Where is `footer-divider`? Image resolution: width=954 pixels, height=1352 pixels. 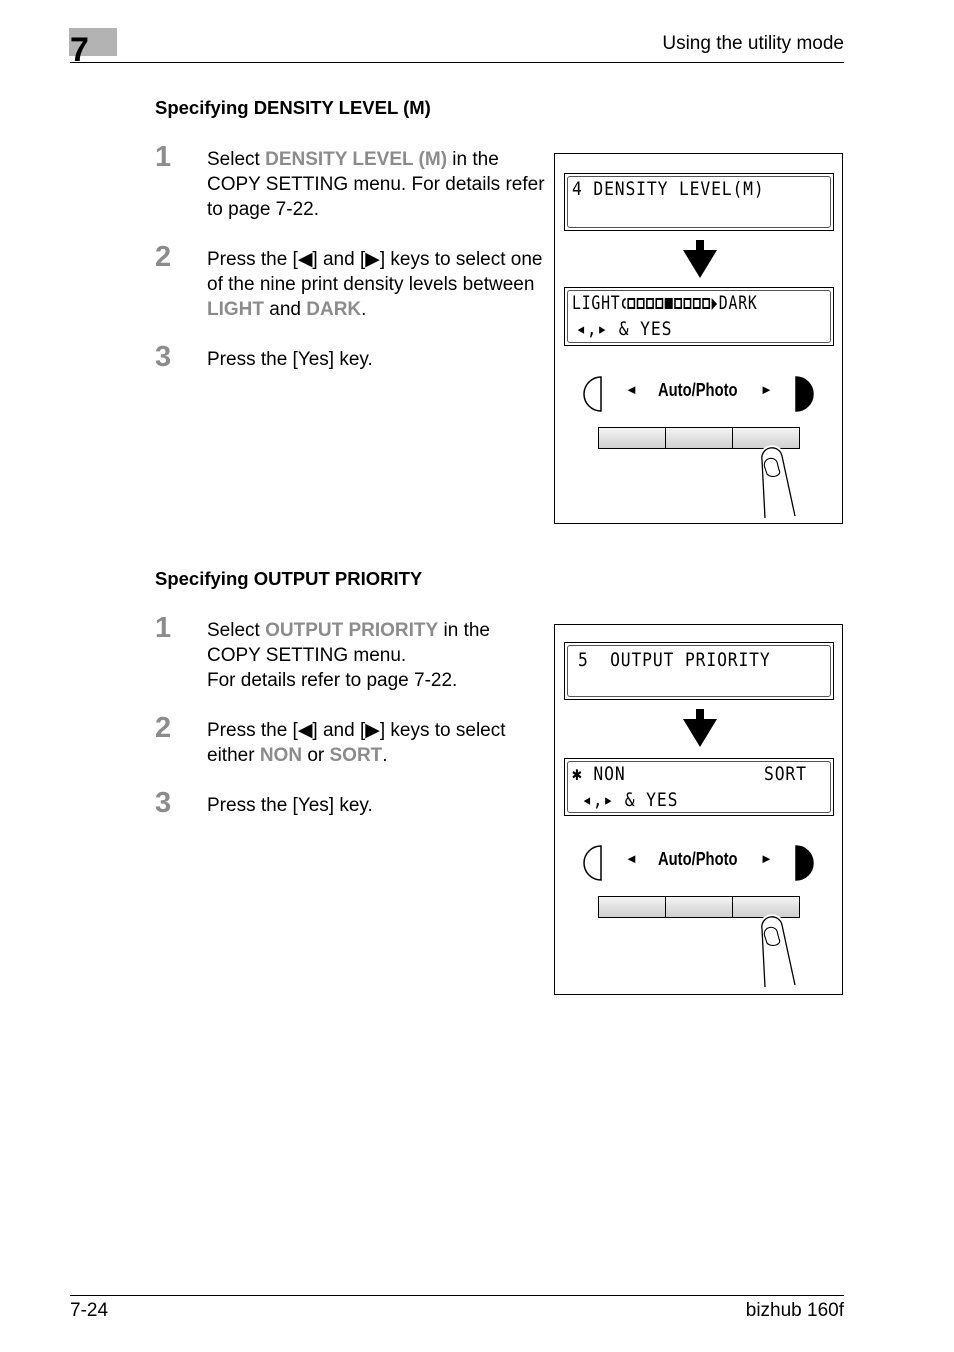 footer-divider is located at coordinates (457, 1295).